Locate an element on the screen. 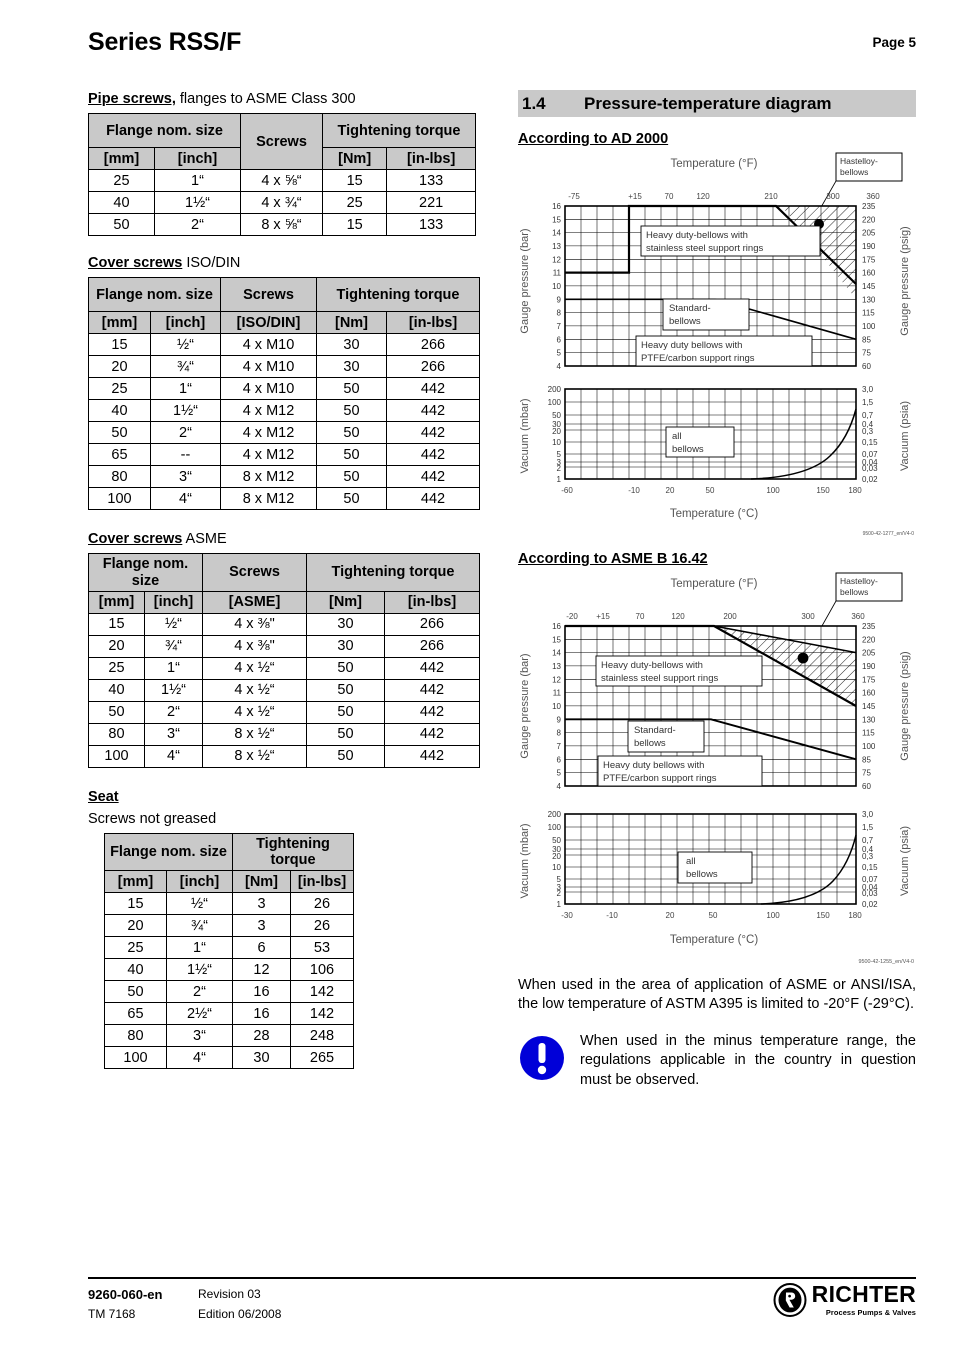  table-row: 65 -- 4 x M12 50 442 is located at coordinates (284, 455).